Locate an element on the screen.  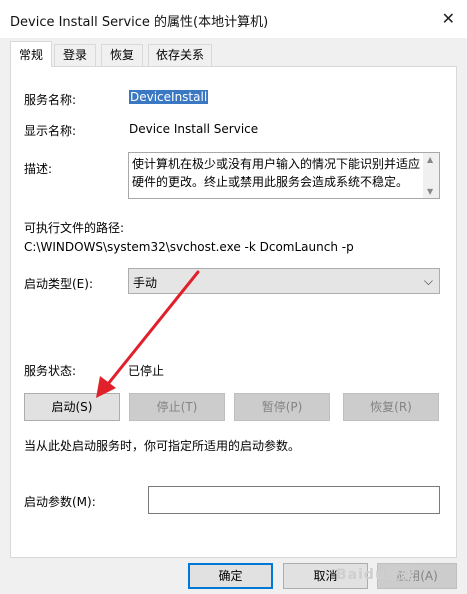
stop-button: 停止(T) is located at coordinates (177, 407).